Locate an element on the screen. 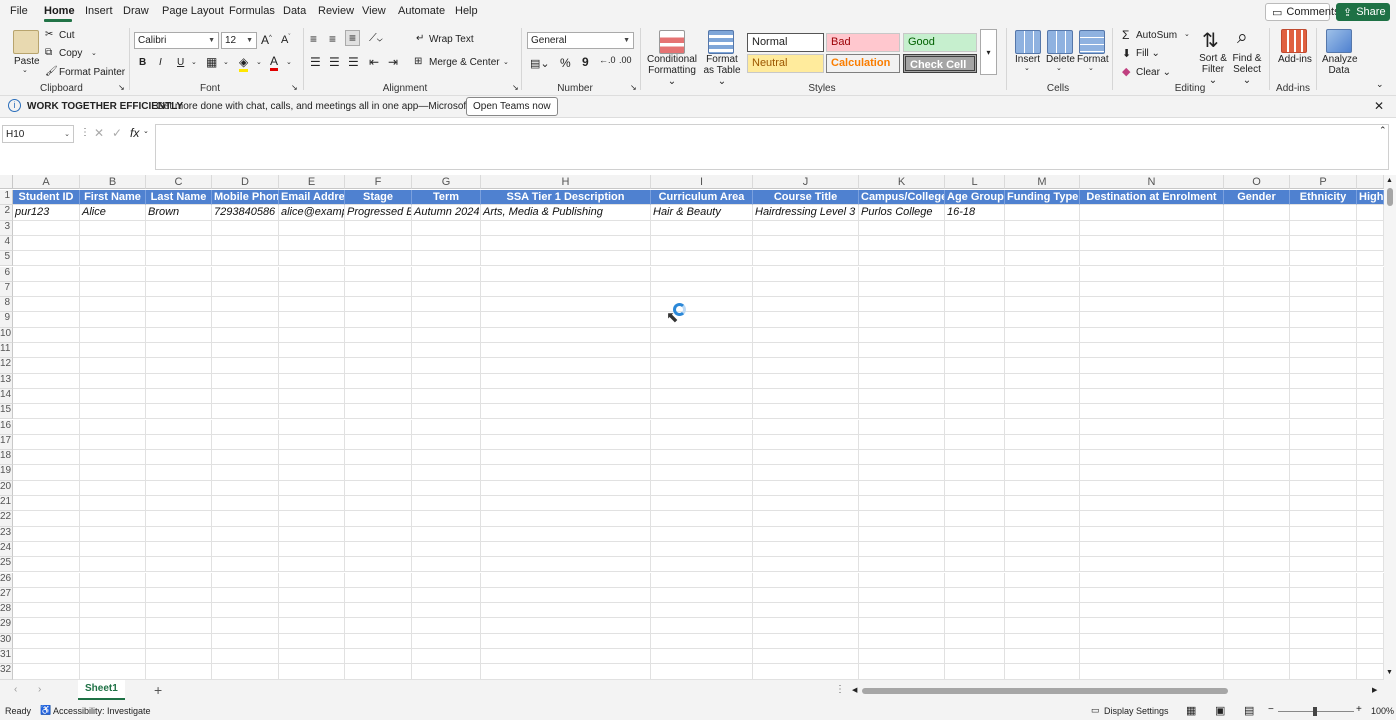 The image size is (1396, 720). conditional-formatting-icon is located at coordinates (672, 42).